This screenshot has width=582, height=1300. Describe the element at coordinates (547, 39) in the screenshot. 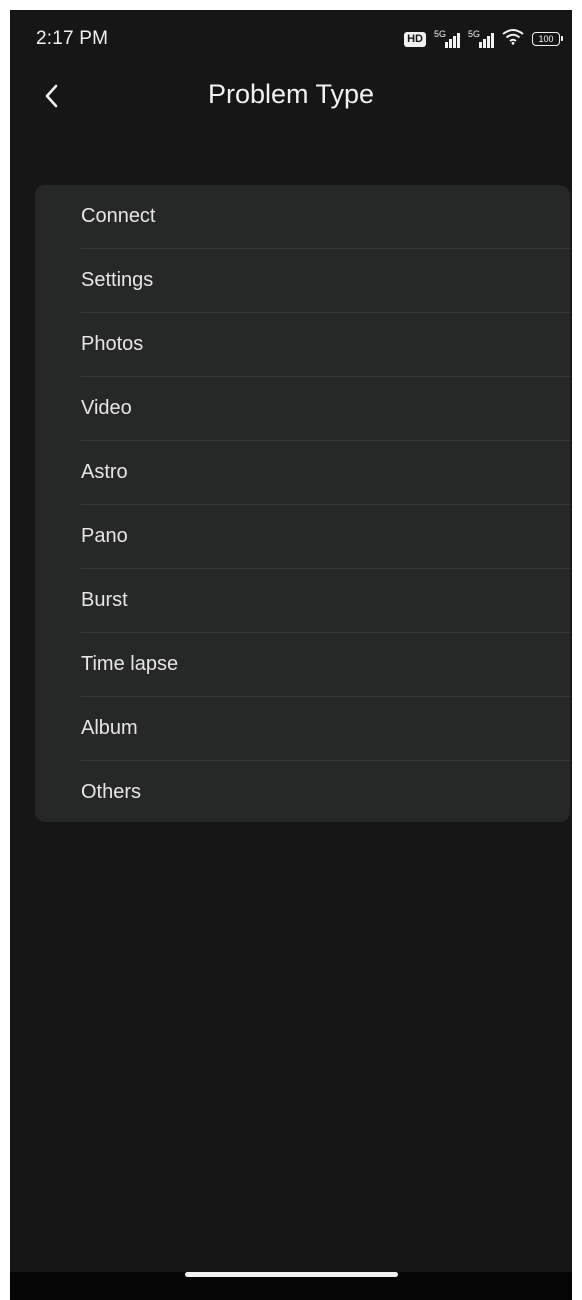

I see `battery-icon: 100` at that location.